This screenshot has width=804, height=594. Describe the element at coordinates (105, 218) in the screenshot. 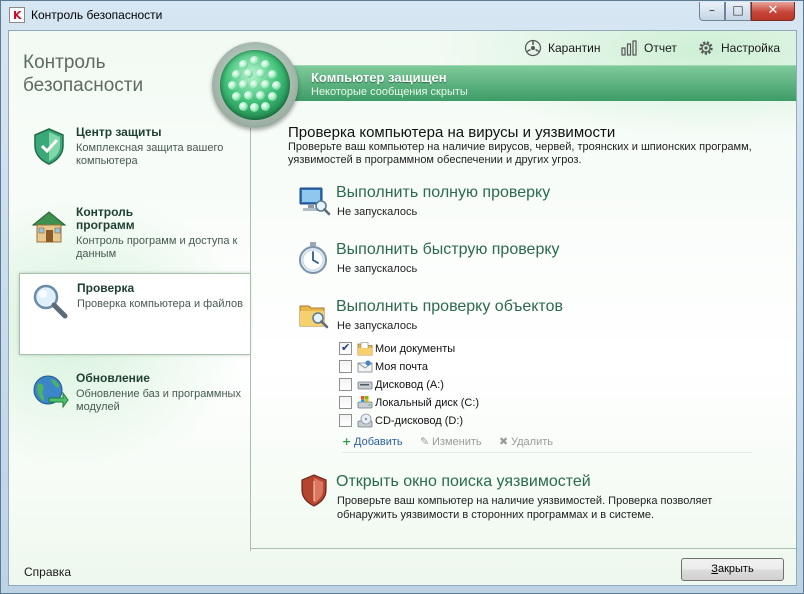

I see `sidebar-item-title: Контроль программ` at that location.